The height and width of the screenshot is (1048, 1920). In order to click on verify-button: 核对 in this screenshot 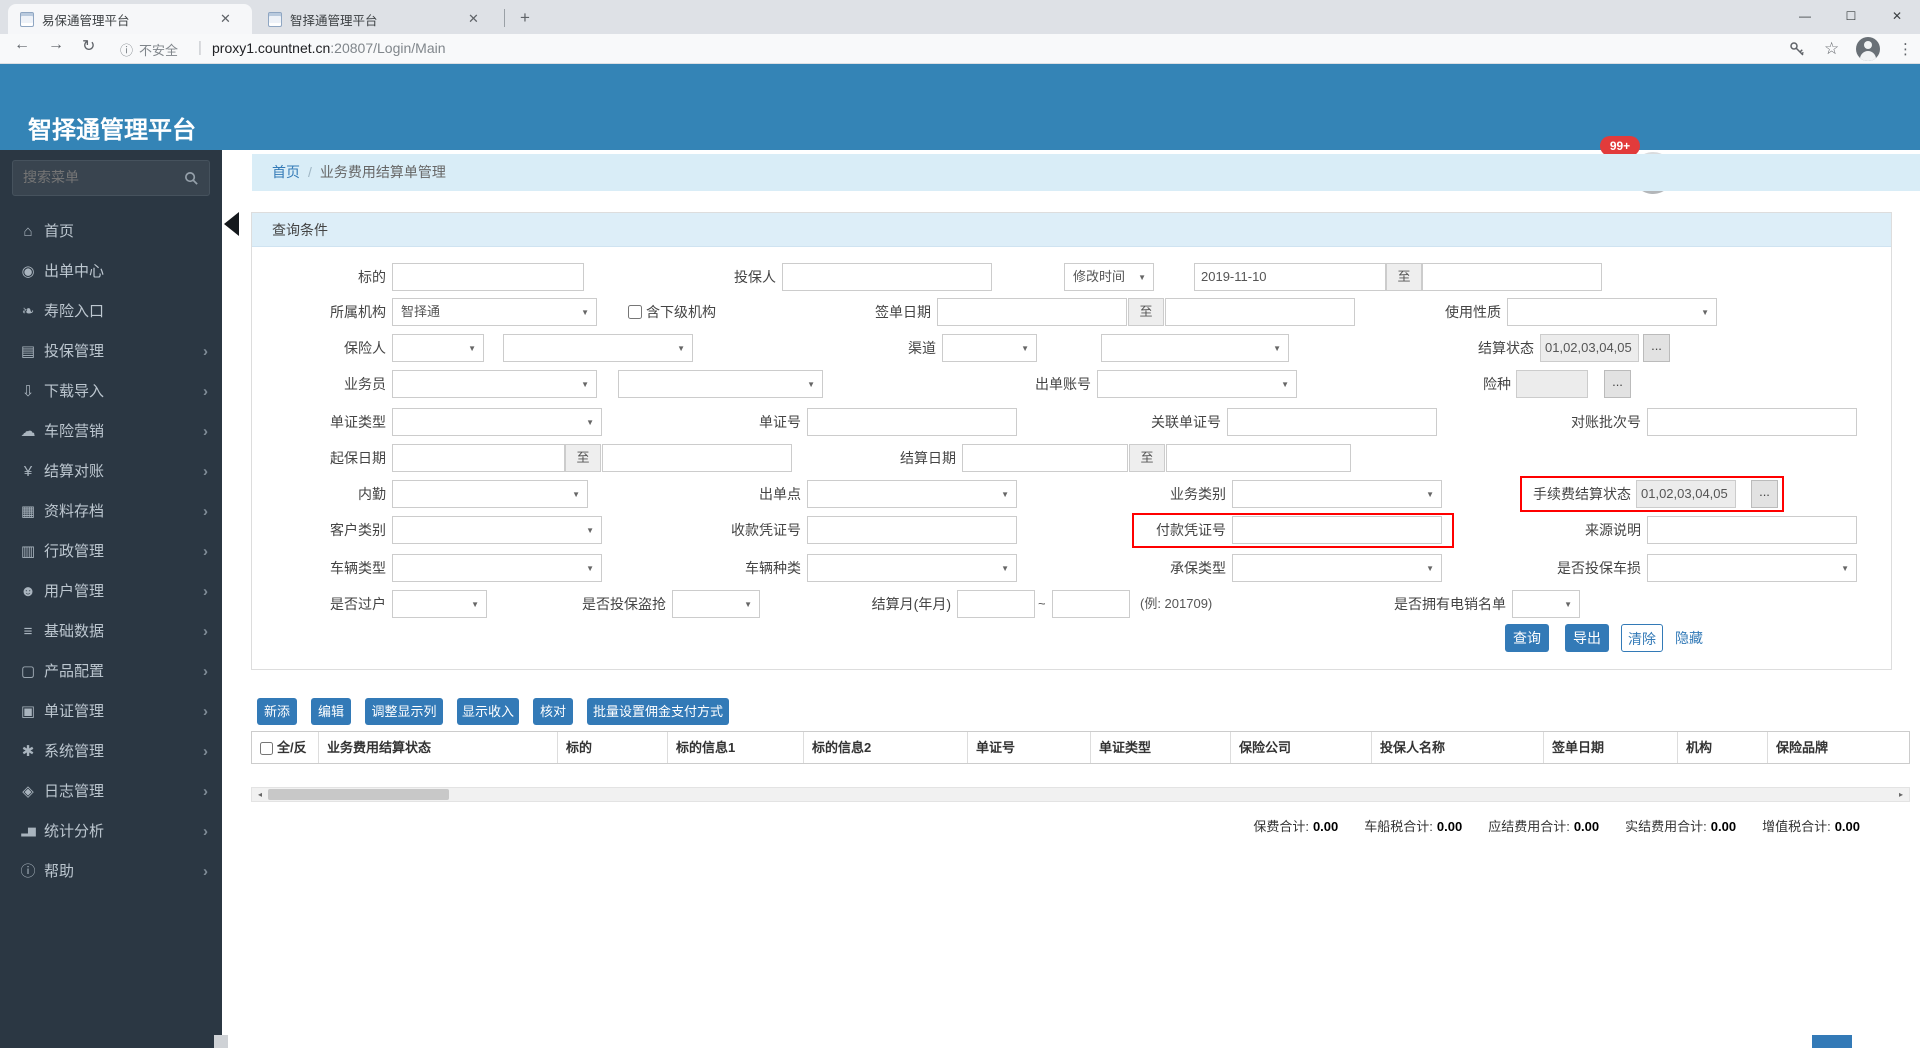, I will do `click(553, 711)`.